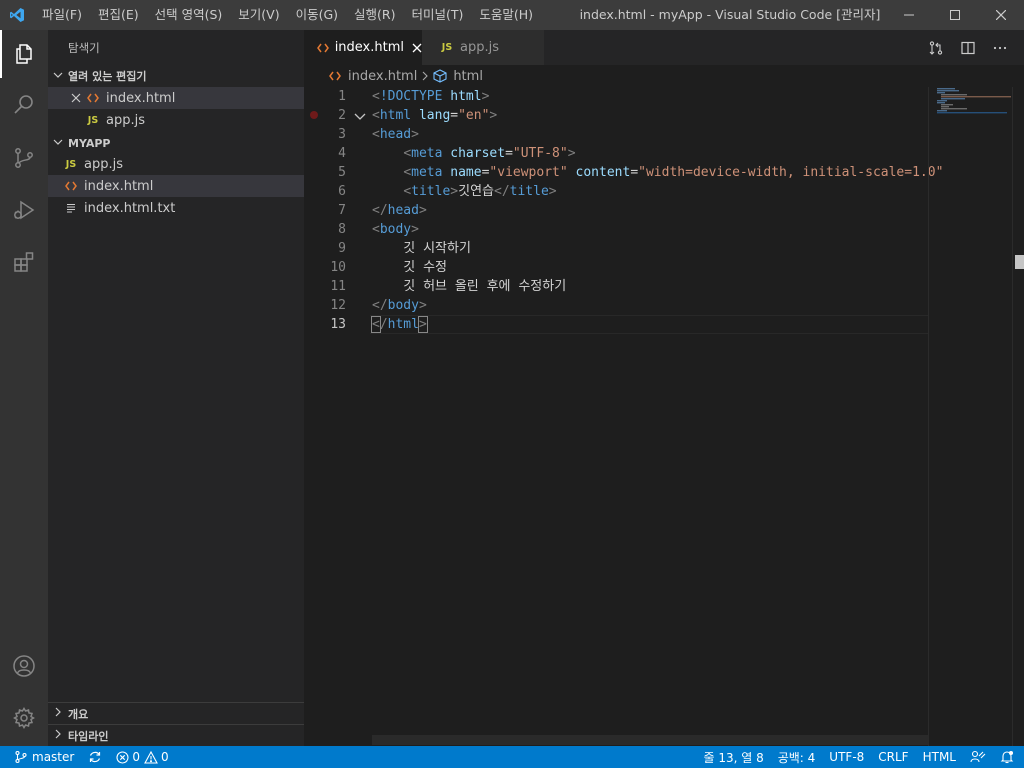 The width and height of the screenshot is (1024, 768). Describe the element at coordinates (176, 186) in the screenshot. I see `file-item-index-html: index.html` at that location.